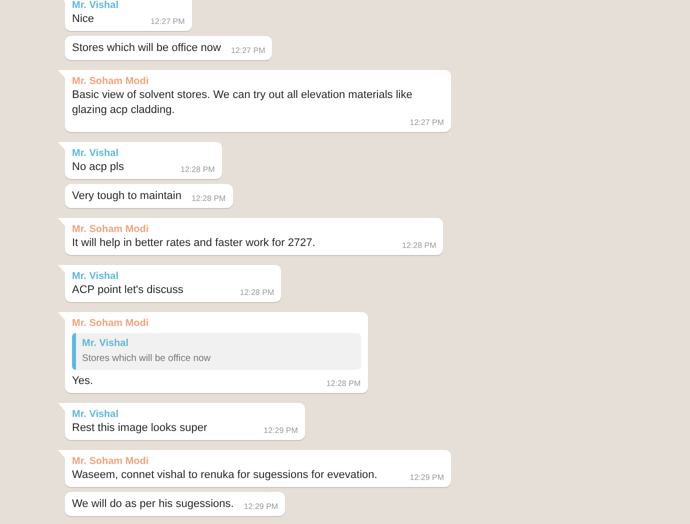 The image size is (690, 524). I want to click on message-text: Nice, so click(83, 19).